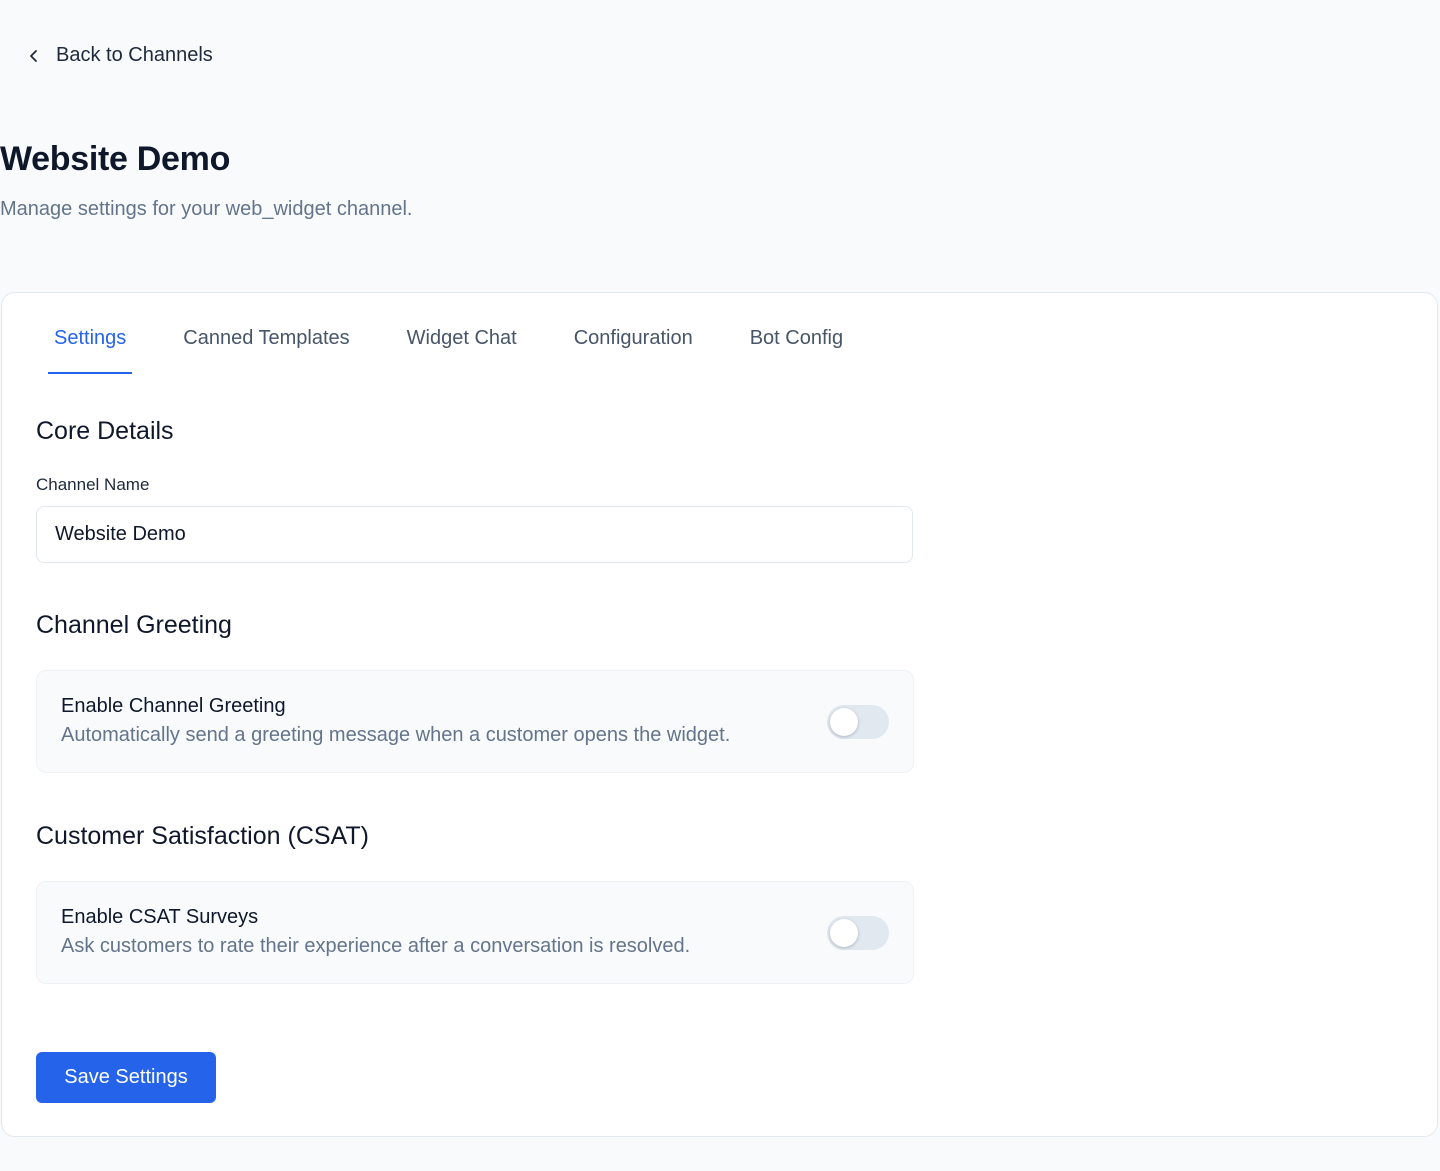 The width and height of the screenshot is (1440, 1171). What do you see at coordinates (173, 706) in the screenshot?
I see `greeting-toggle-title: Enable Channel Greeting` at bounding box center [173, 706].